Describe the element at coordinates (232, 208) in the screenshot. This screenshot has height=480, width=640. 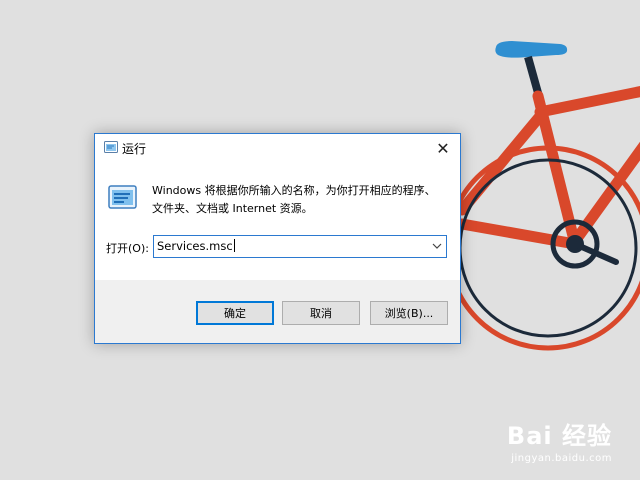
I see `description-line-2: 文件夹、文档或 Internet 资源。` at that location.